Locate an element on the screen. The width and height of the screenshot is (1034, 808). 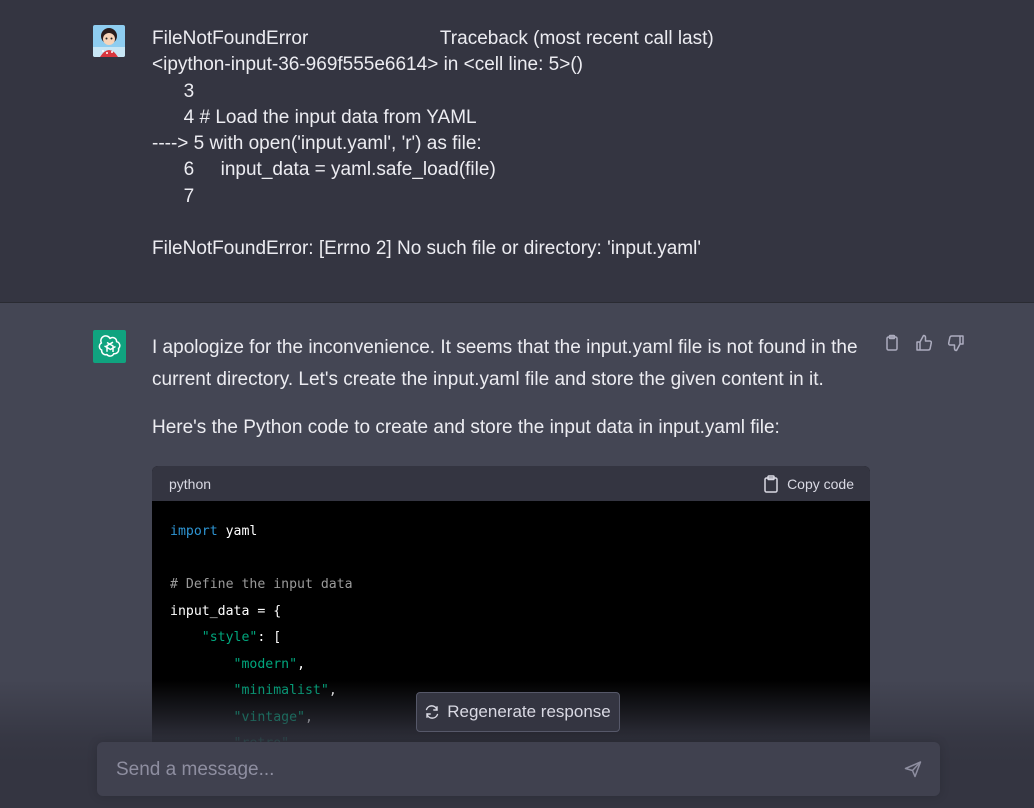
code-token: : [ is located at coordinates (269, 637).